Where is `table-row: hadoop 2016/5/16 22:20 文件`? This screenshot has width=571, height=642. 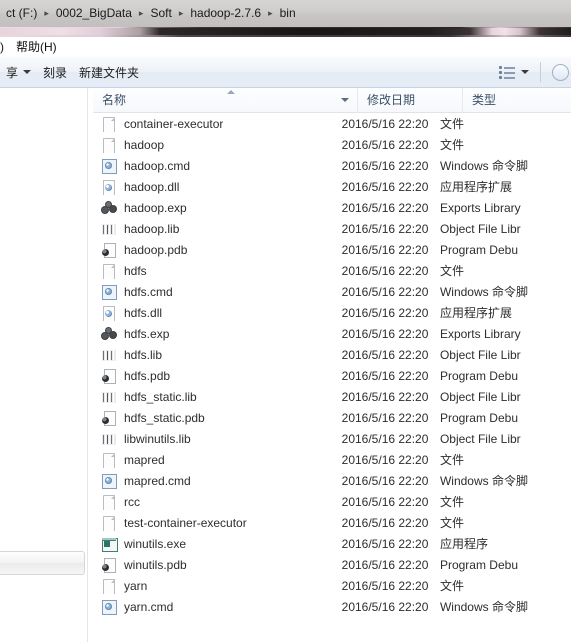 table-row: hadoop 2016/5/16 22:20 文件 is located at coordinates (332, 144).